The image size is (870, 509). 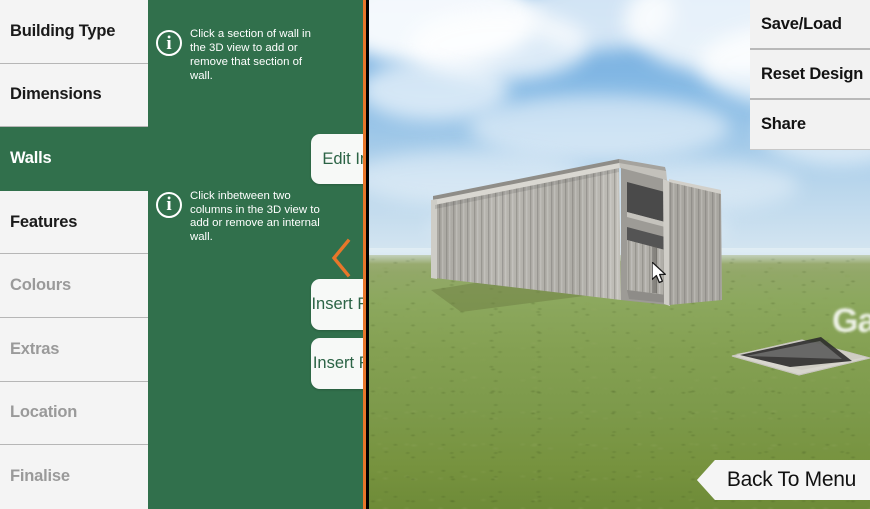 I want to click on back-to-menu-button: Back To Menu, so click(x=783, y=480).